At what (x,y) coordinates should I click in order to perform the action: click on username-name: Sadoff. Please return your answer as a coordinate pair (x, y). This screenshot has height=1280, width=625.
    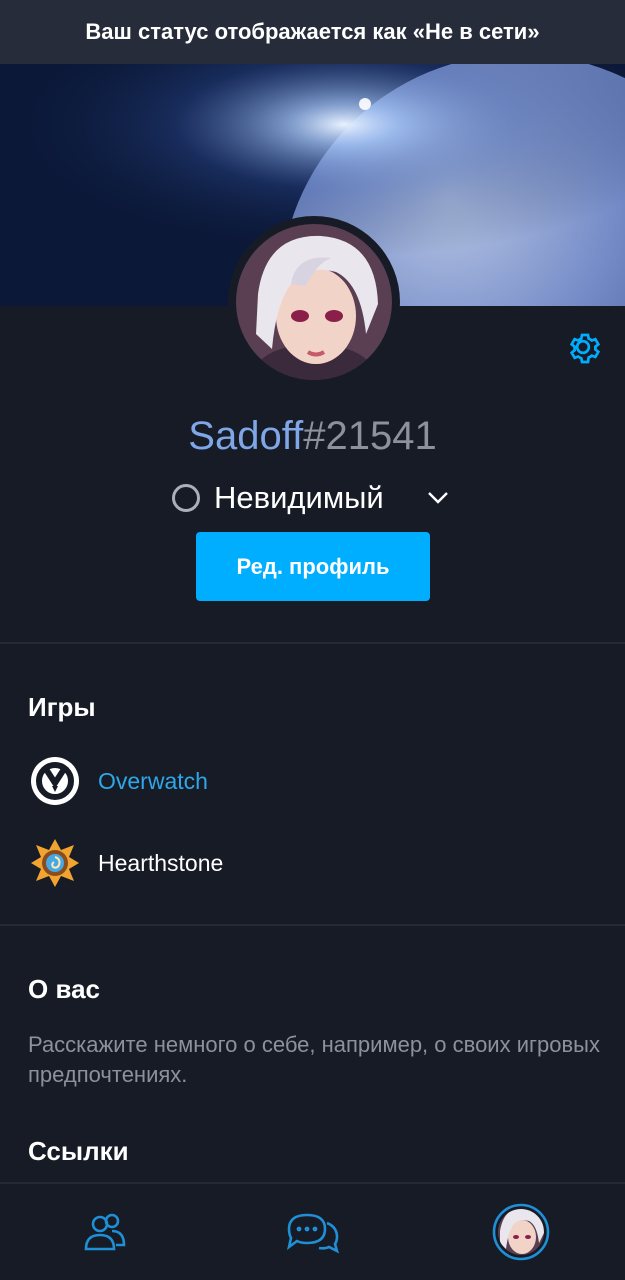
    Looking at the image, I should click on (246, 436).